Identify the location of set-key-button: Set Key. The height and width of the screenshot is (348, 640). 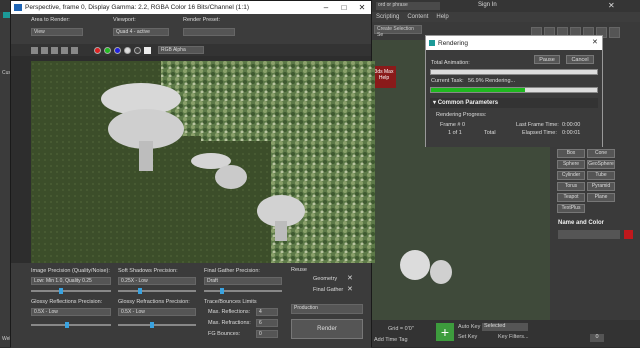
(467, 337).